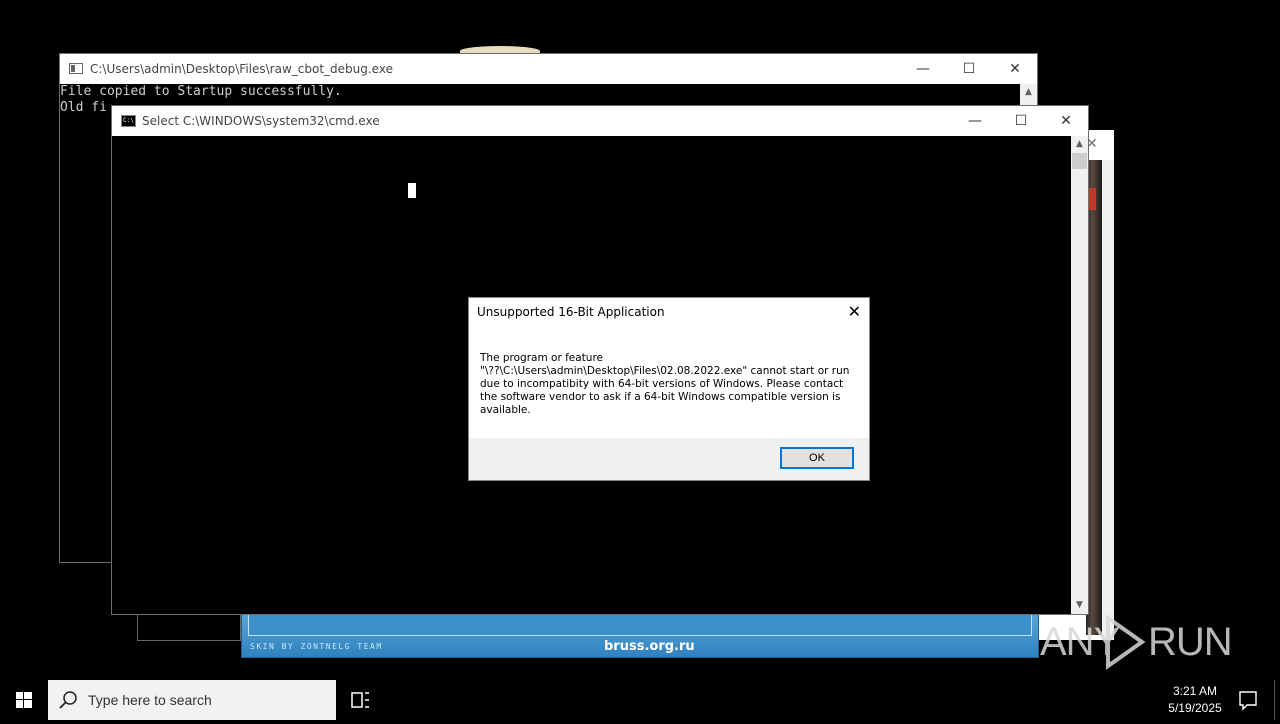 This screenshot has height=724, width=1280. What do you see at coordinates (1190, 642) in the screenshot?
I see `watermark-right: RUN` at bounding box center [1190, 642].